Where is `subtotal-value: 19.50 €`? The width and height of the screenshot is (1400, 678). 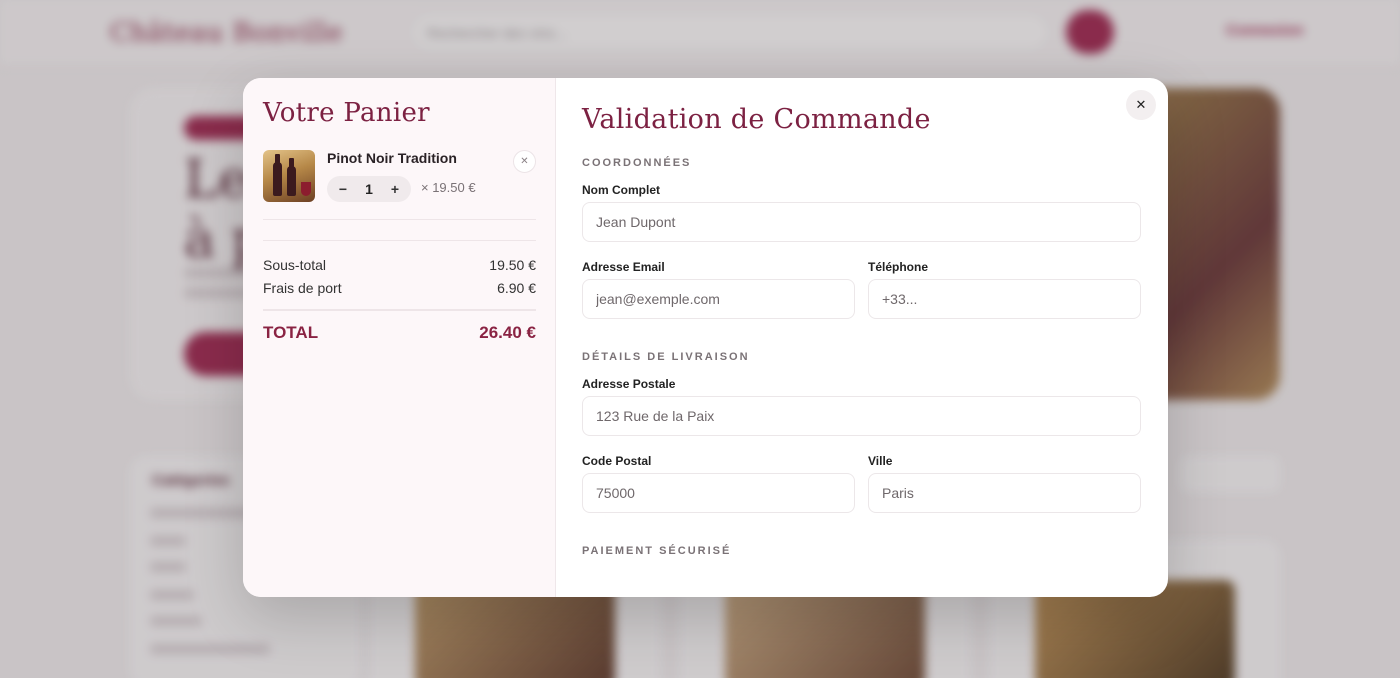 subtotal-value: 19.50 € is located at coordinates (512, 264).